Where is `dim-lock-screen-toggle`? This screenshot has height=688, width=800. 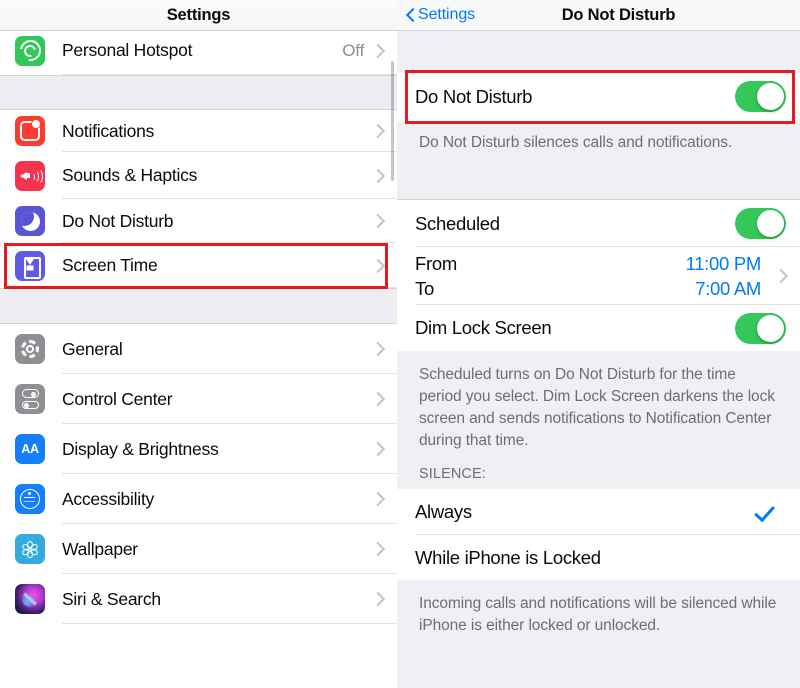 dim-lock-screen-toggle is located at coordinates (760, 328).